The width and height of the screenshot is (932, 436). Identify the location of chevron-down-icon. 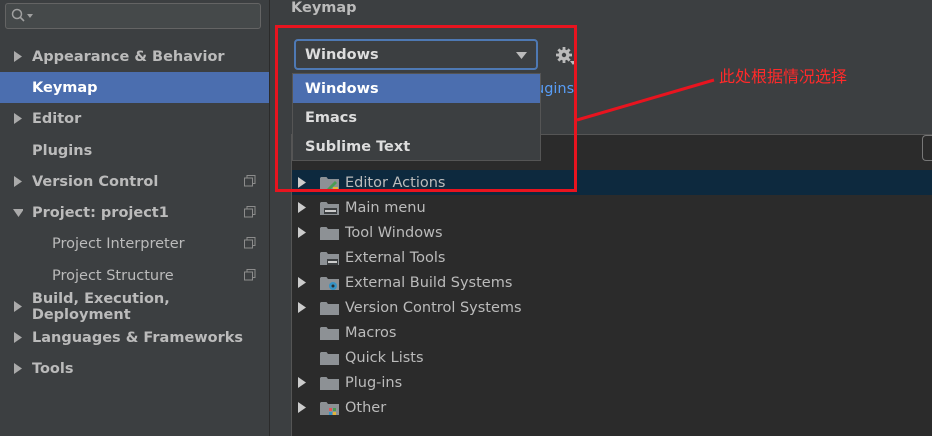
(521, 55).